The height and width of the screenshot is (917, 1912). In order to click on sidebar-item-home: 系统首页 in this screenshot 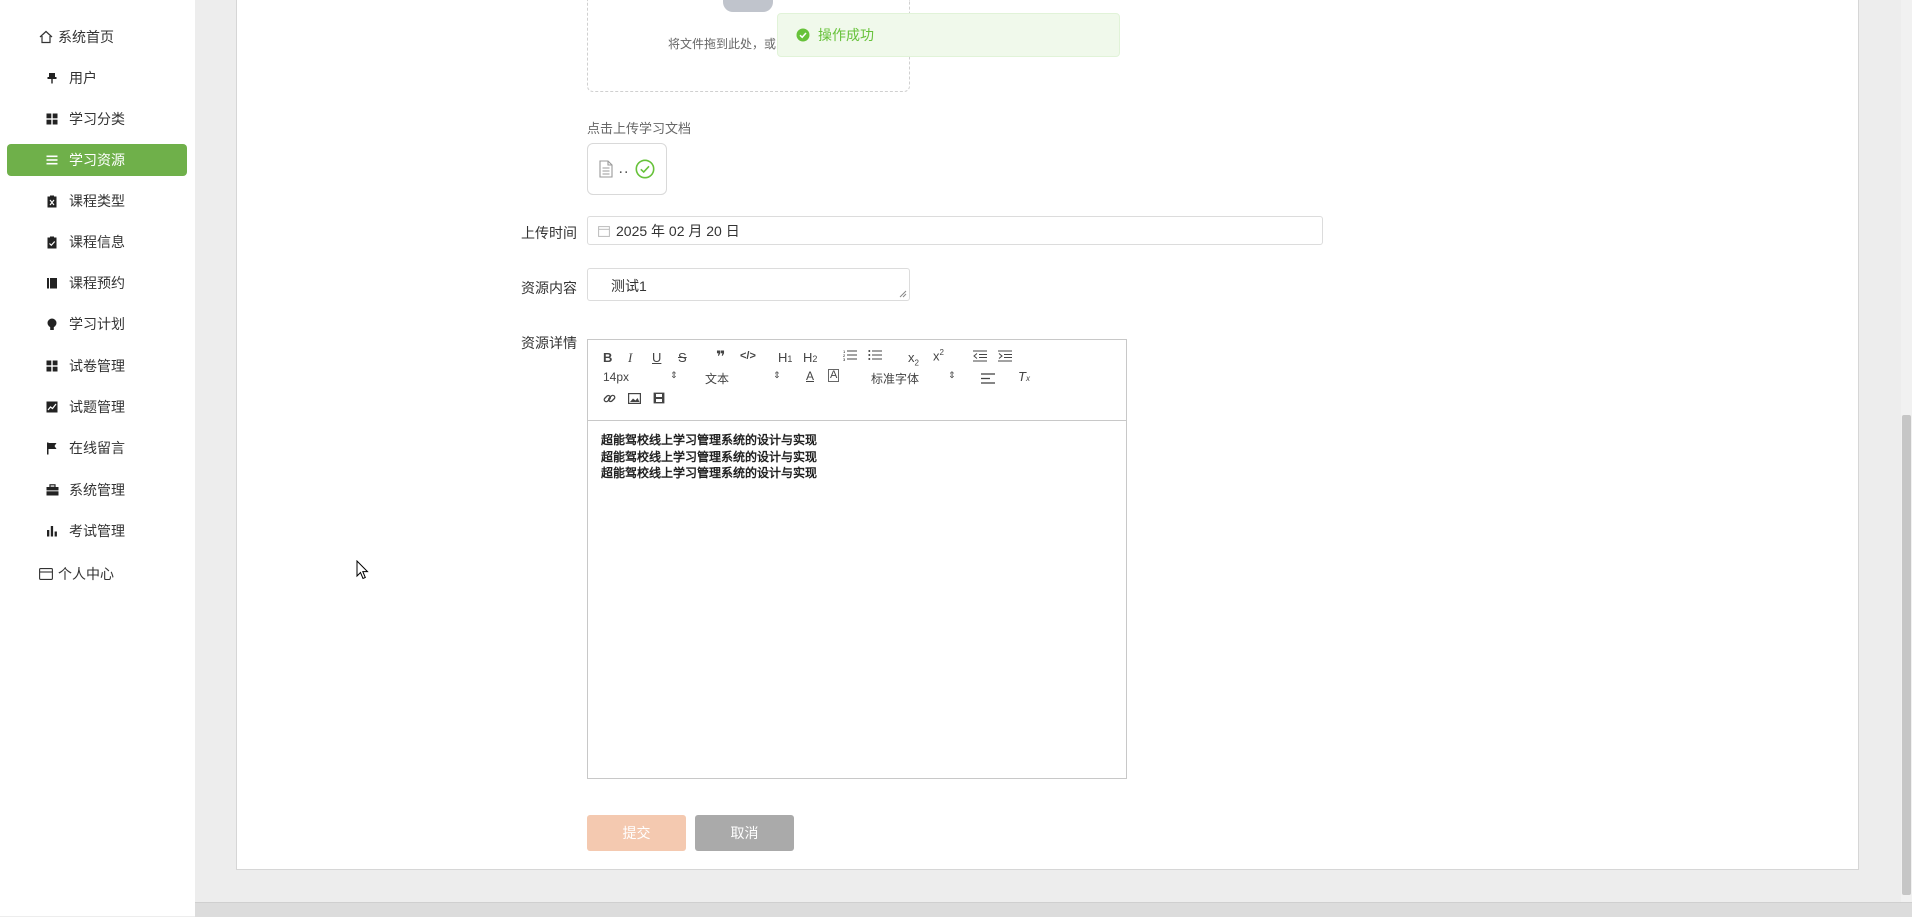, I will do `click(97, 37)`.